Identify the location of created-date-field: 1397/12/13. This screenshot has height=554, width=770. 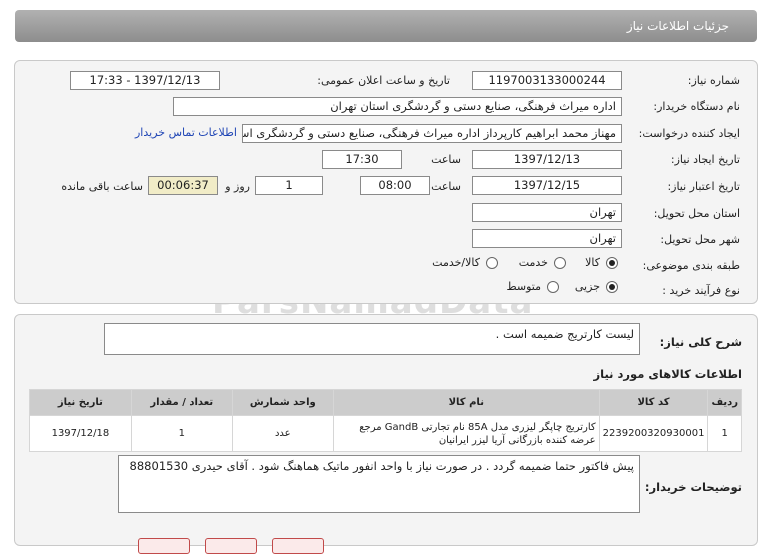
(547, 159).